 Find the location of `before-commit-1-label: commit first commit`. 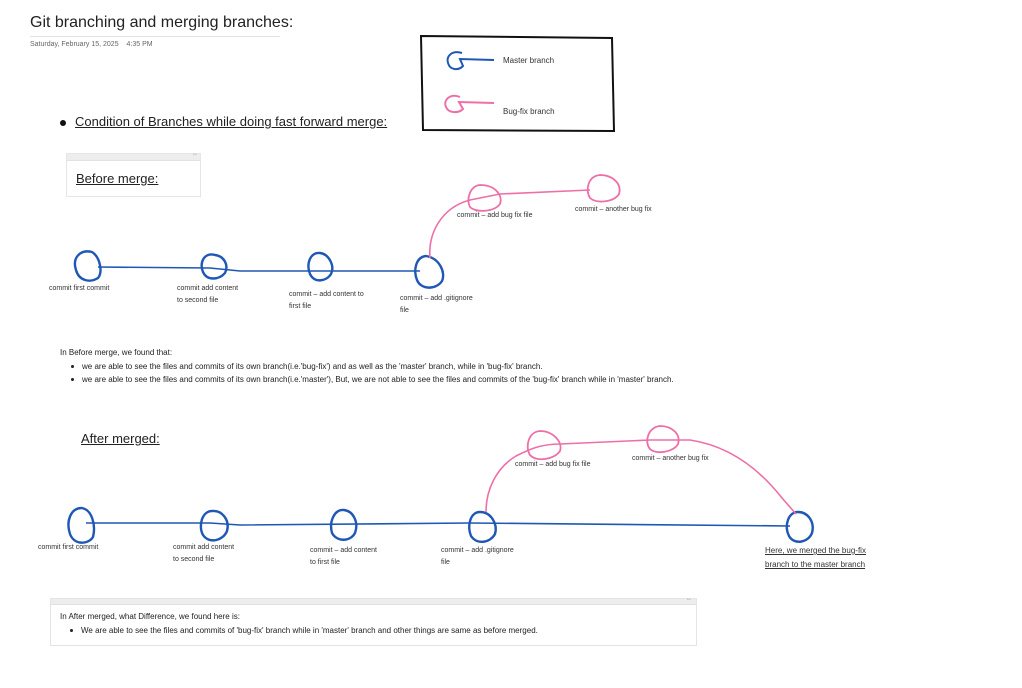

before-commit-1-label: commit first commit is located at coordinates (79, 288).